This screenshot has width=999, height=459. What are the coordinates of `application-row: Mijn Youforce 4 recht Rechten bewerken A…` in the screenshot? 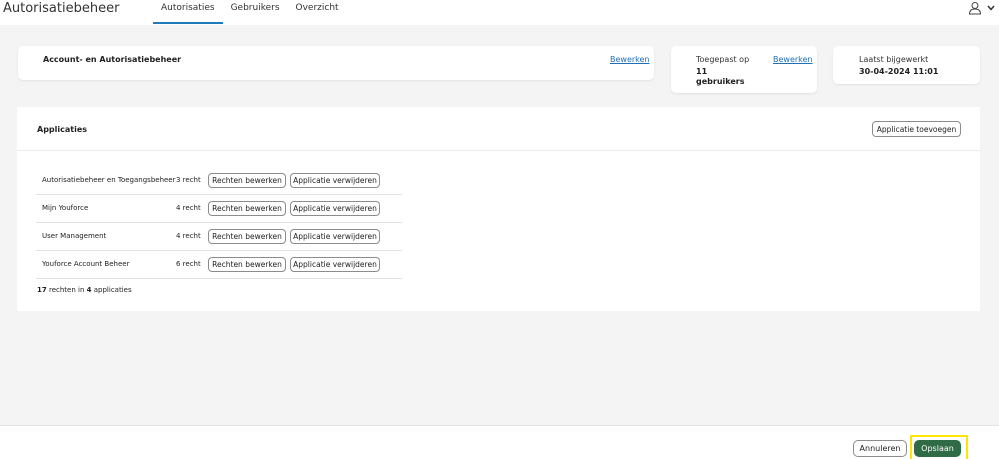 It's located at (219, 209).